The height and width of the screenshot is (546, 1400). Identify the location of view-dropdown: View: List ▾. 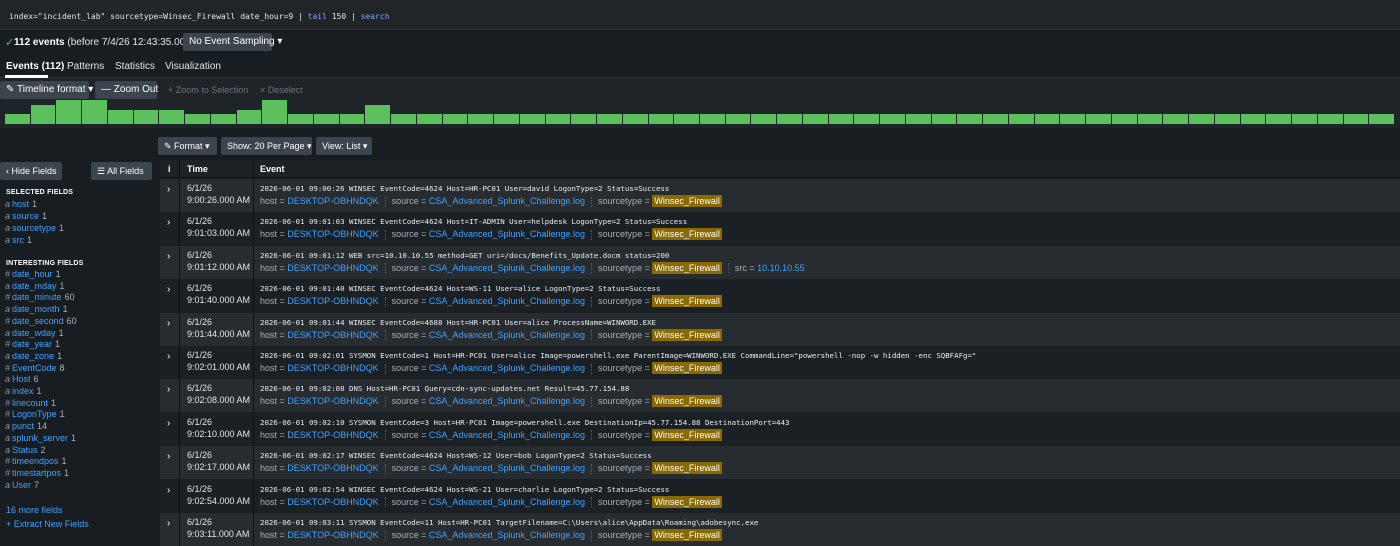
(344, 146).